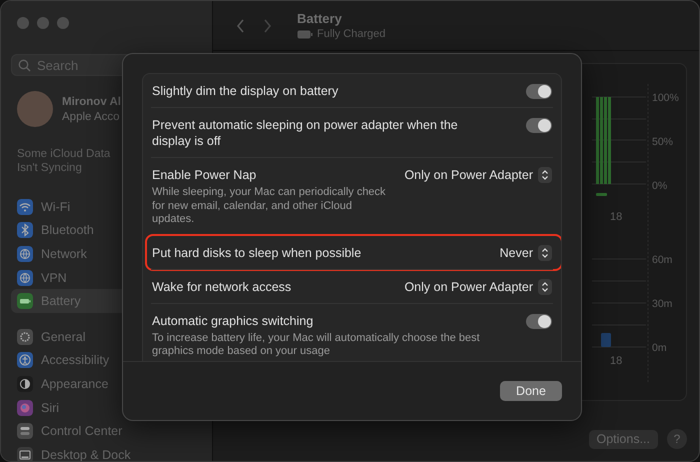  Describe the element at coordinates (351, 34) in the screenshot. I see `battery-status: Fully Charged` at that location.